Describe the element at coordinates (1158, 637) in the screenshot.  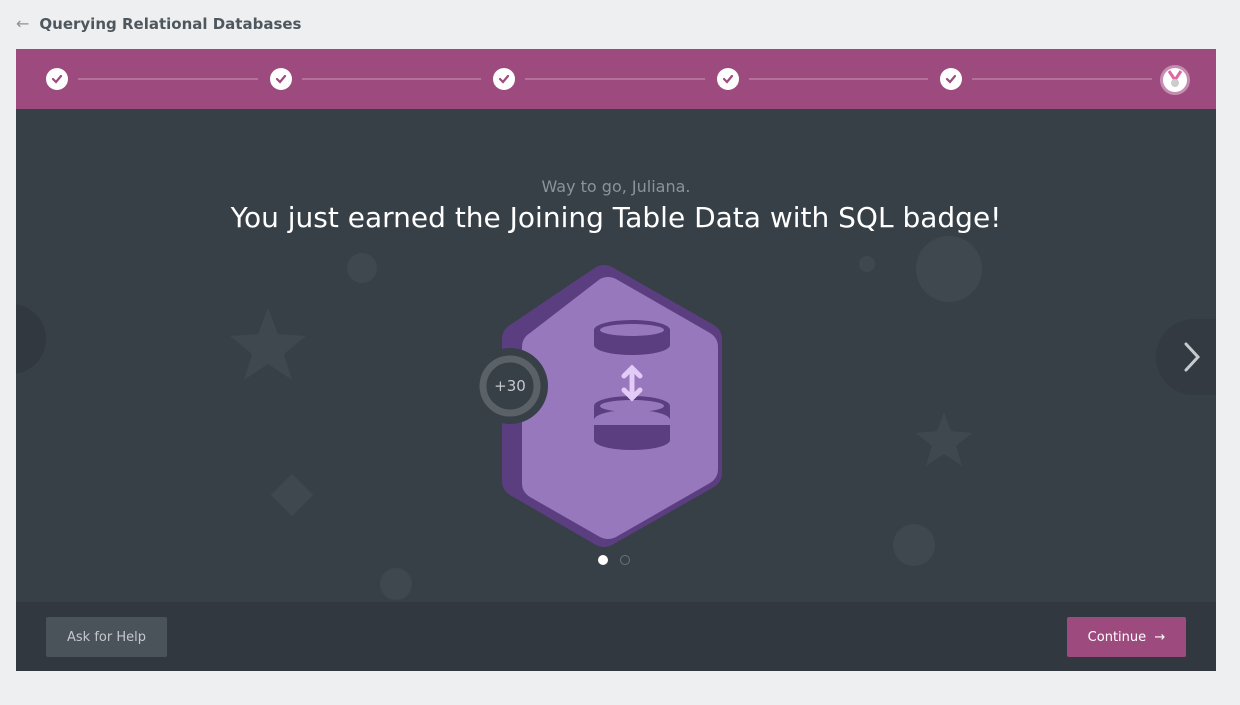
I see `arrow-right-icon: →` at that location.